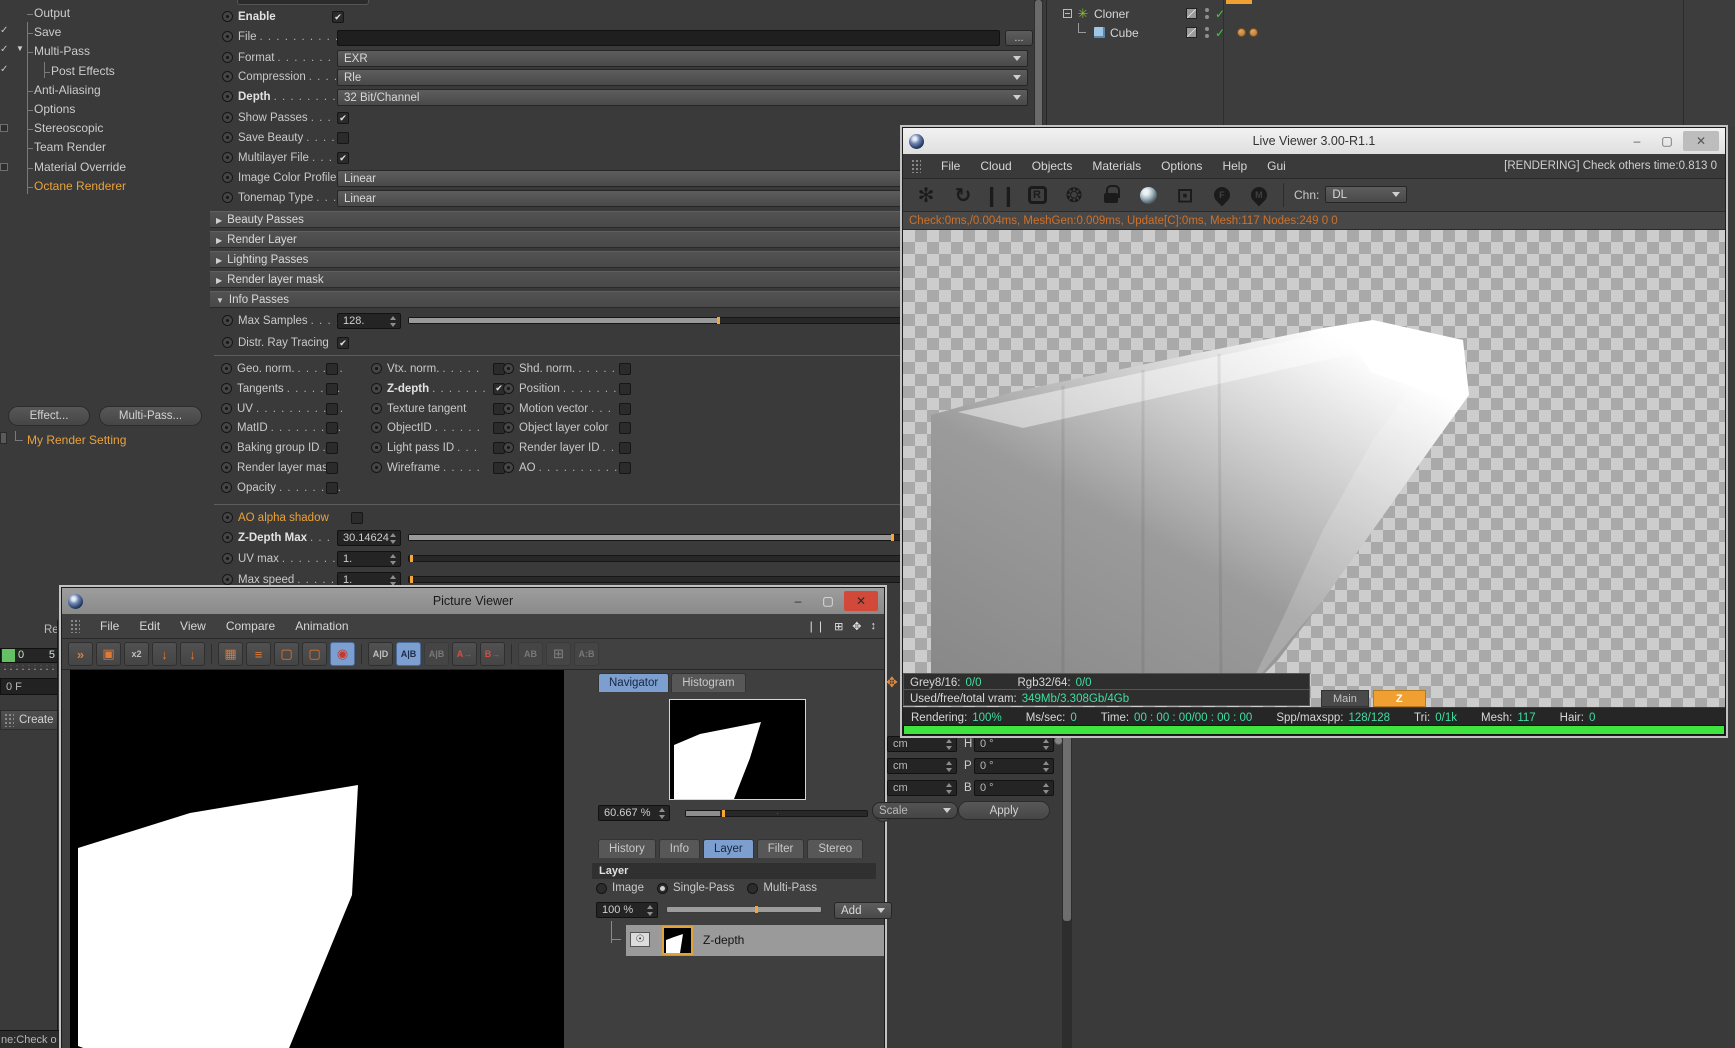  Describe the element at coordinates (863, 910) in the screenshot. I see `blend-mode-select: Add` at that location.